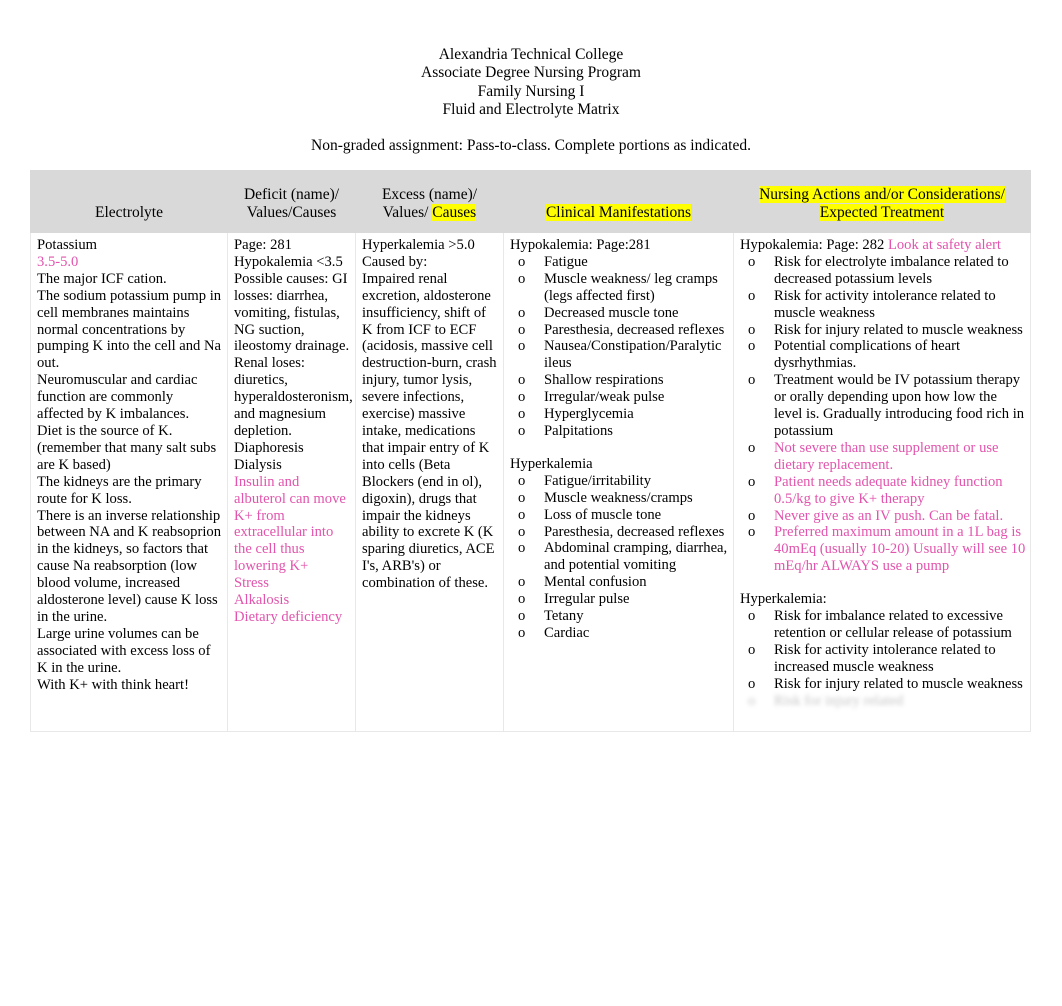  What do you see at coordinates (258, 464) in the screenshot?
I see `deficit-text-line: Dialysis` at bounding box center [258, 464].